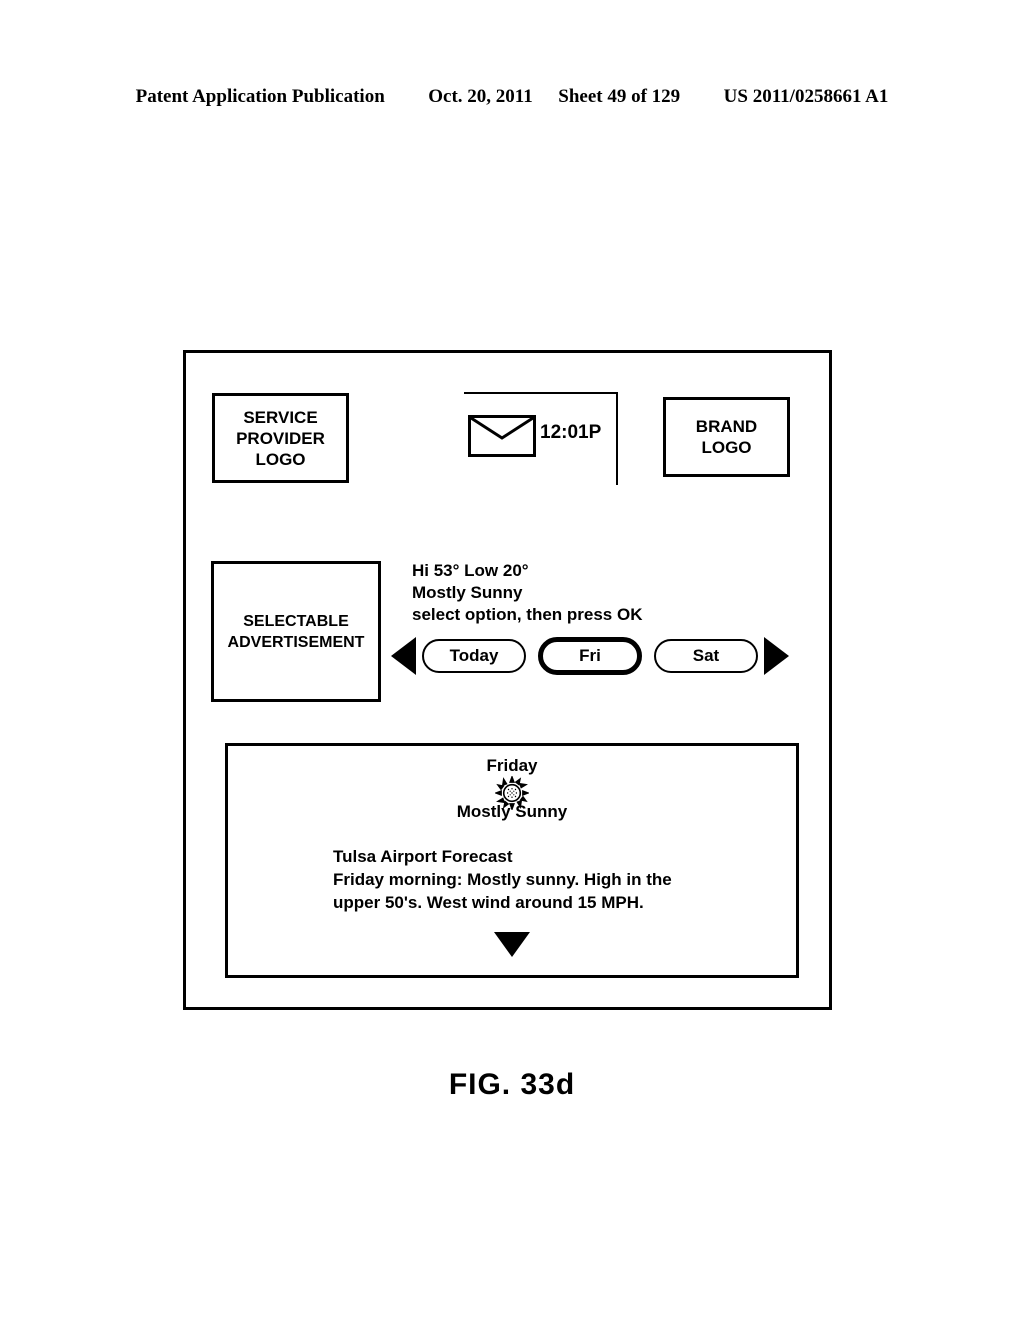 The height and width of the screenshot is (1320, 1024). I want to click on figure-caption: FIG. 33d, so click(512, 1084).